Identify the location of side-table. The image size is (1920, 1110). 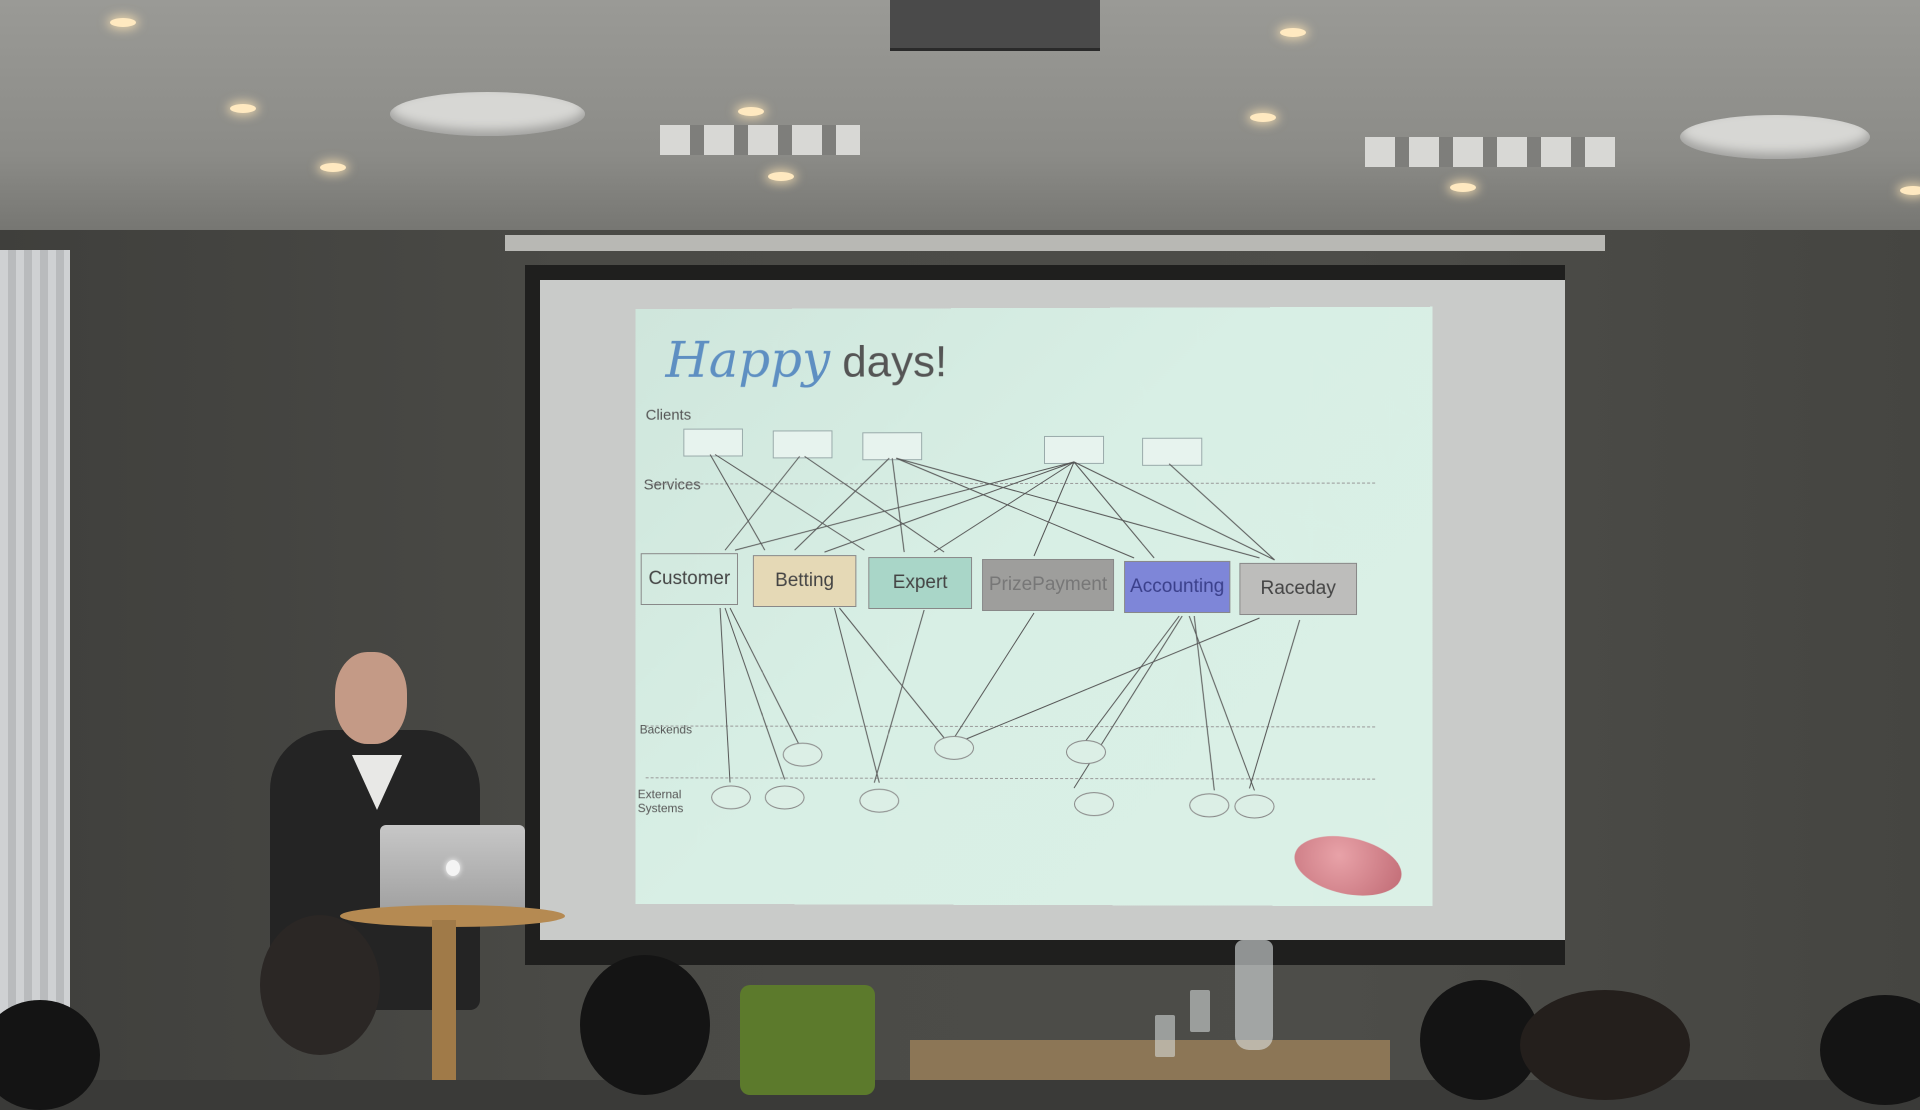
(1150, 1060).